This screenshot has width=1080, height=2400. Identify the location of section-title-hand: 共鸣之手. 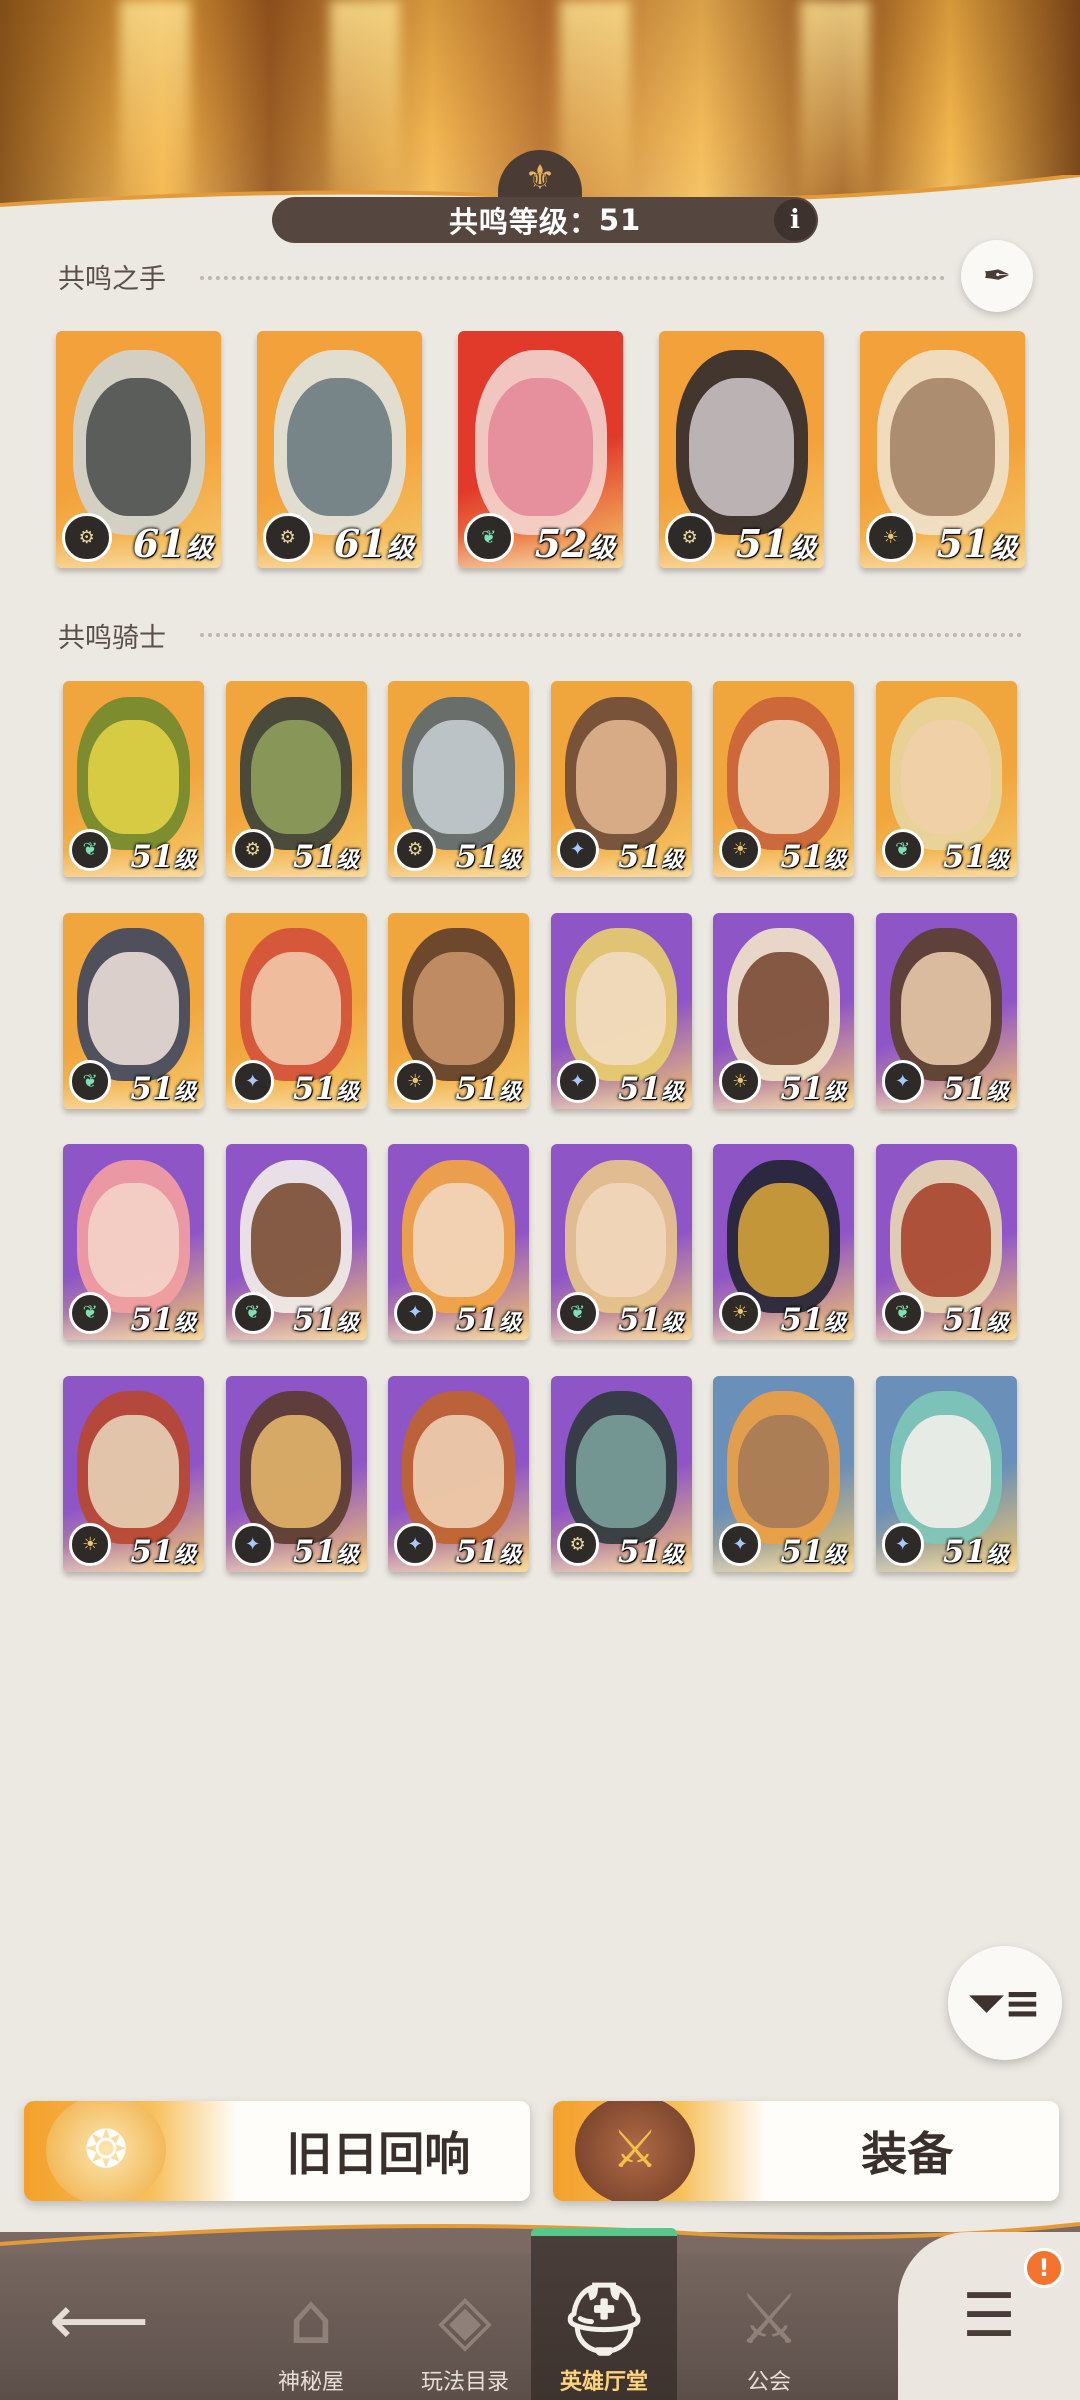
(112, 279).